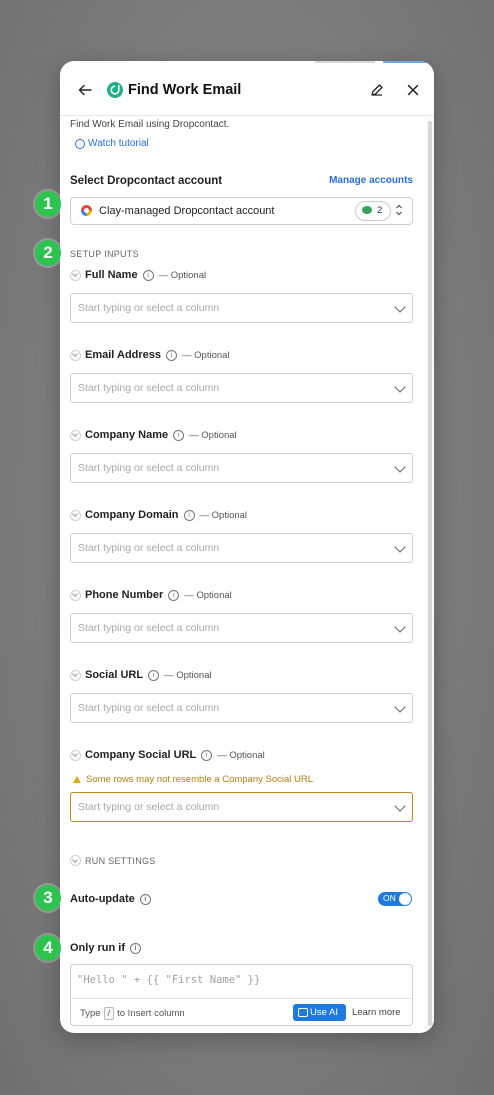 This screenshot has width=494, height=1095. I want to click on description-text: Find Work Email using Dropcontact., so click(150, 124).